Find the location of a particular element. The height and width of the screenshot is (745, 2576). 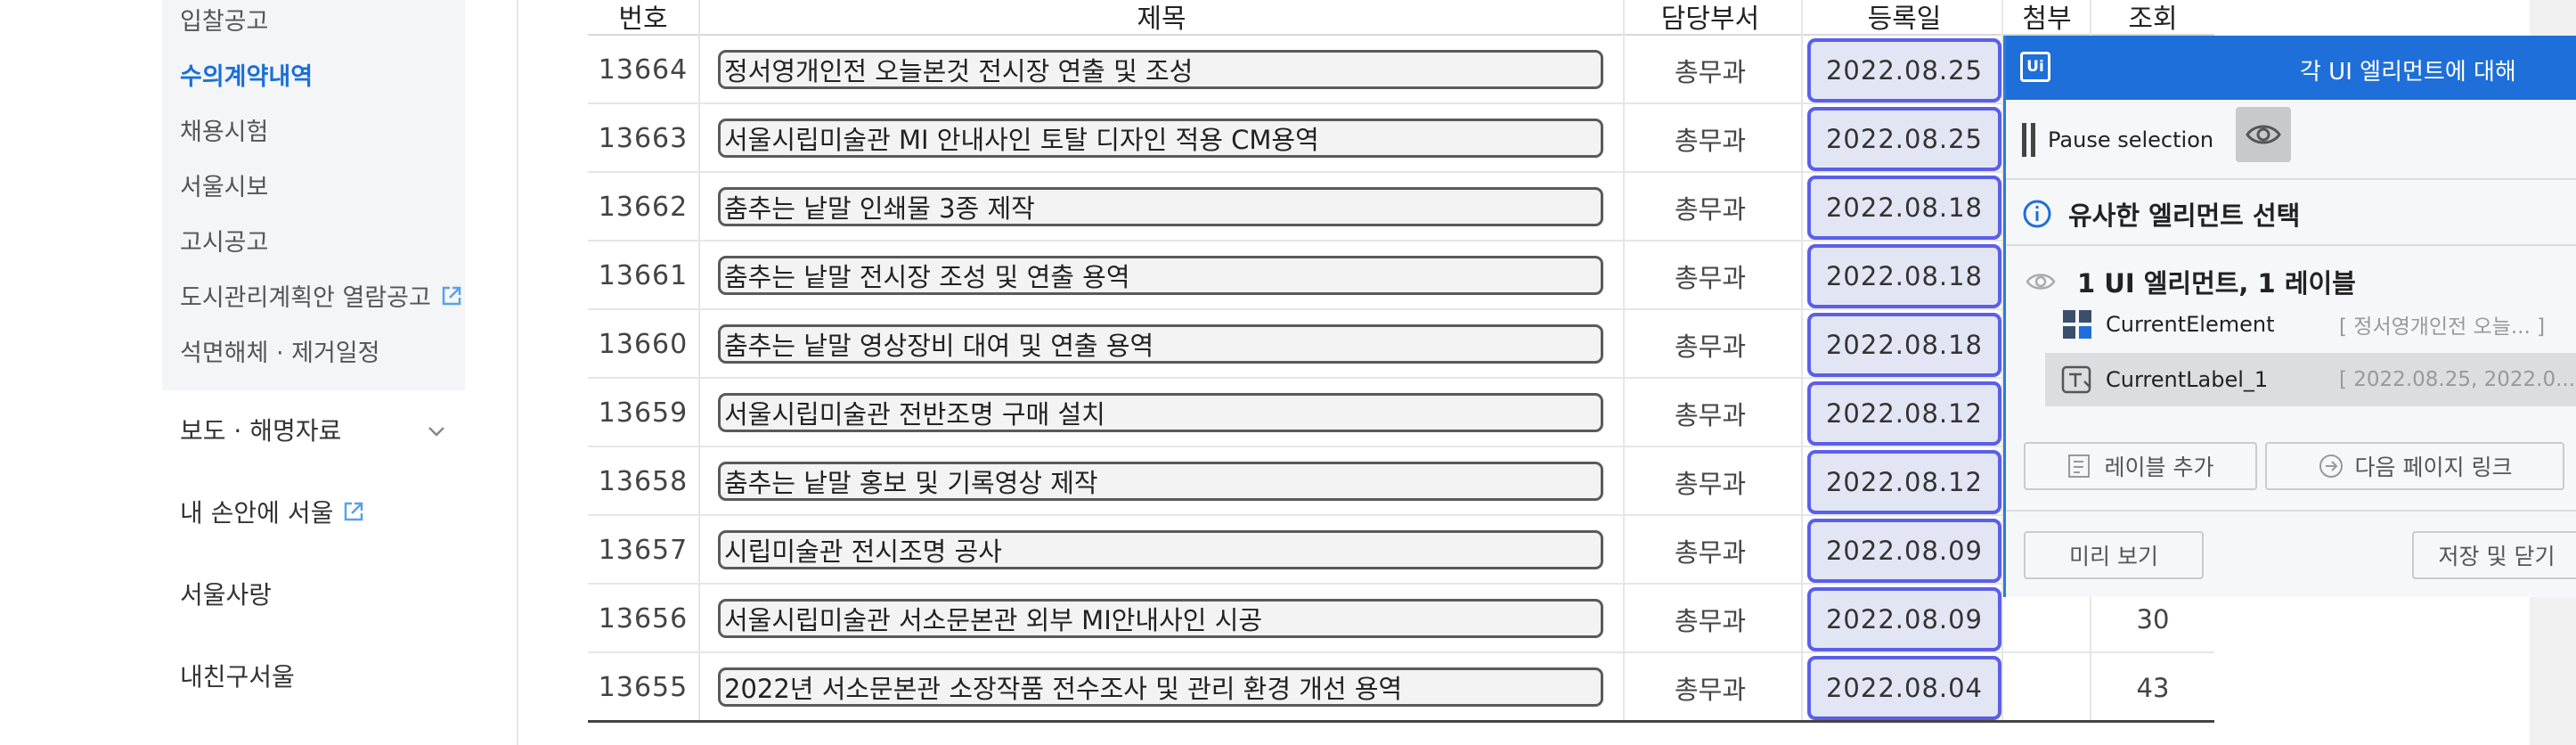

table-row: 13658 춤추는 낱말 홍보 및 기록영상 제작 총무과 2022.08.12 is located at coordinates (1401, 481).